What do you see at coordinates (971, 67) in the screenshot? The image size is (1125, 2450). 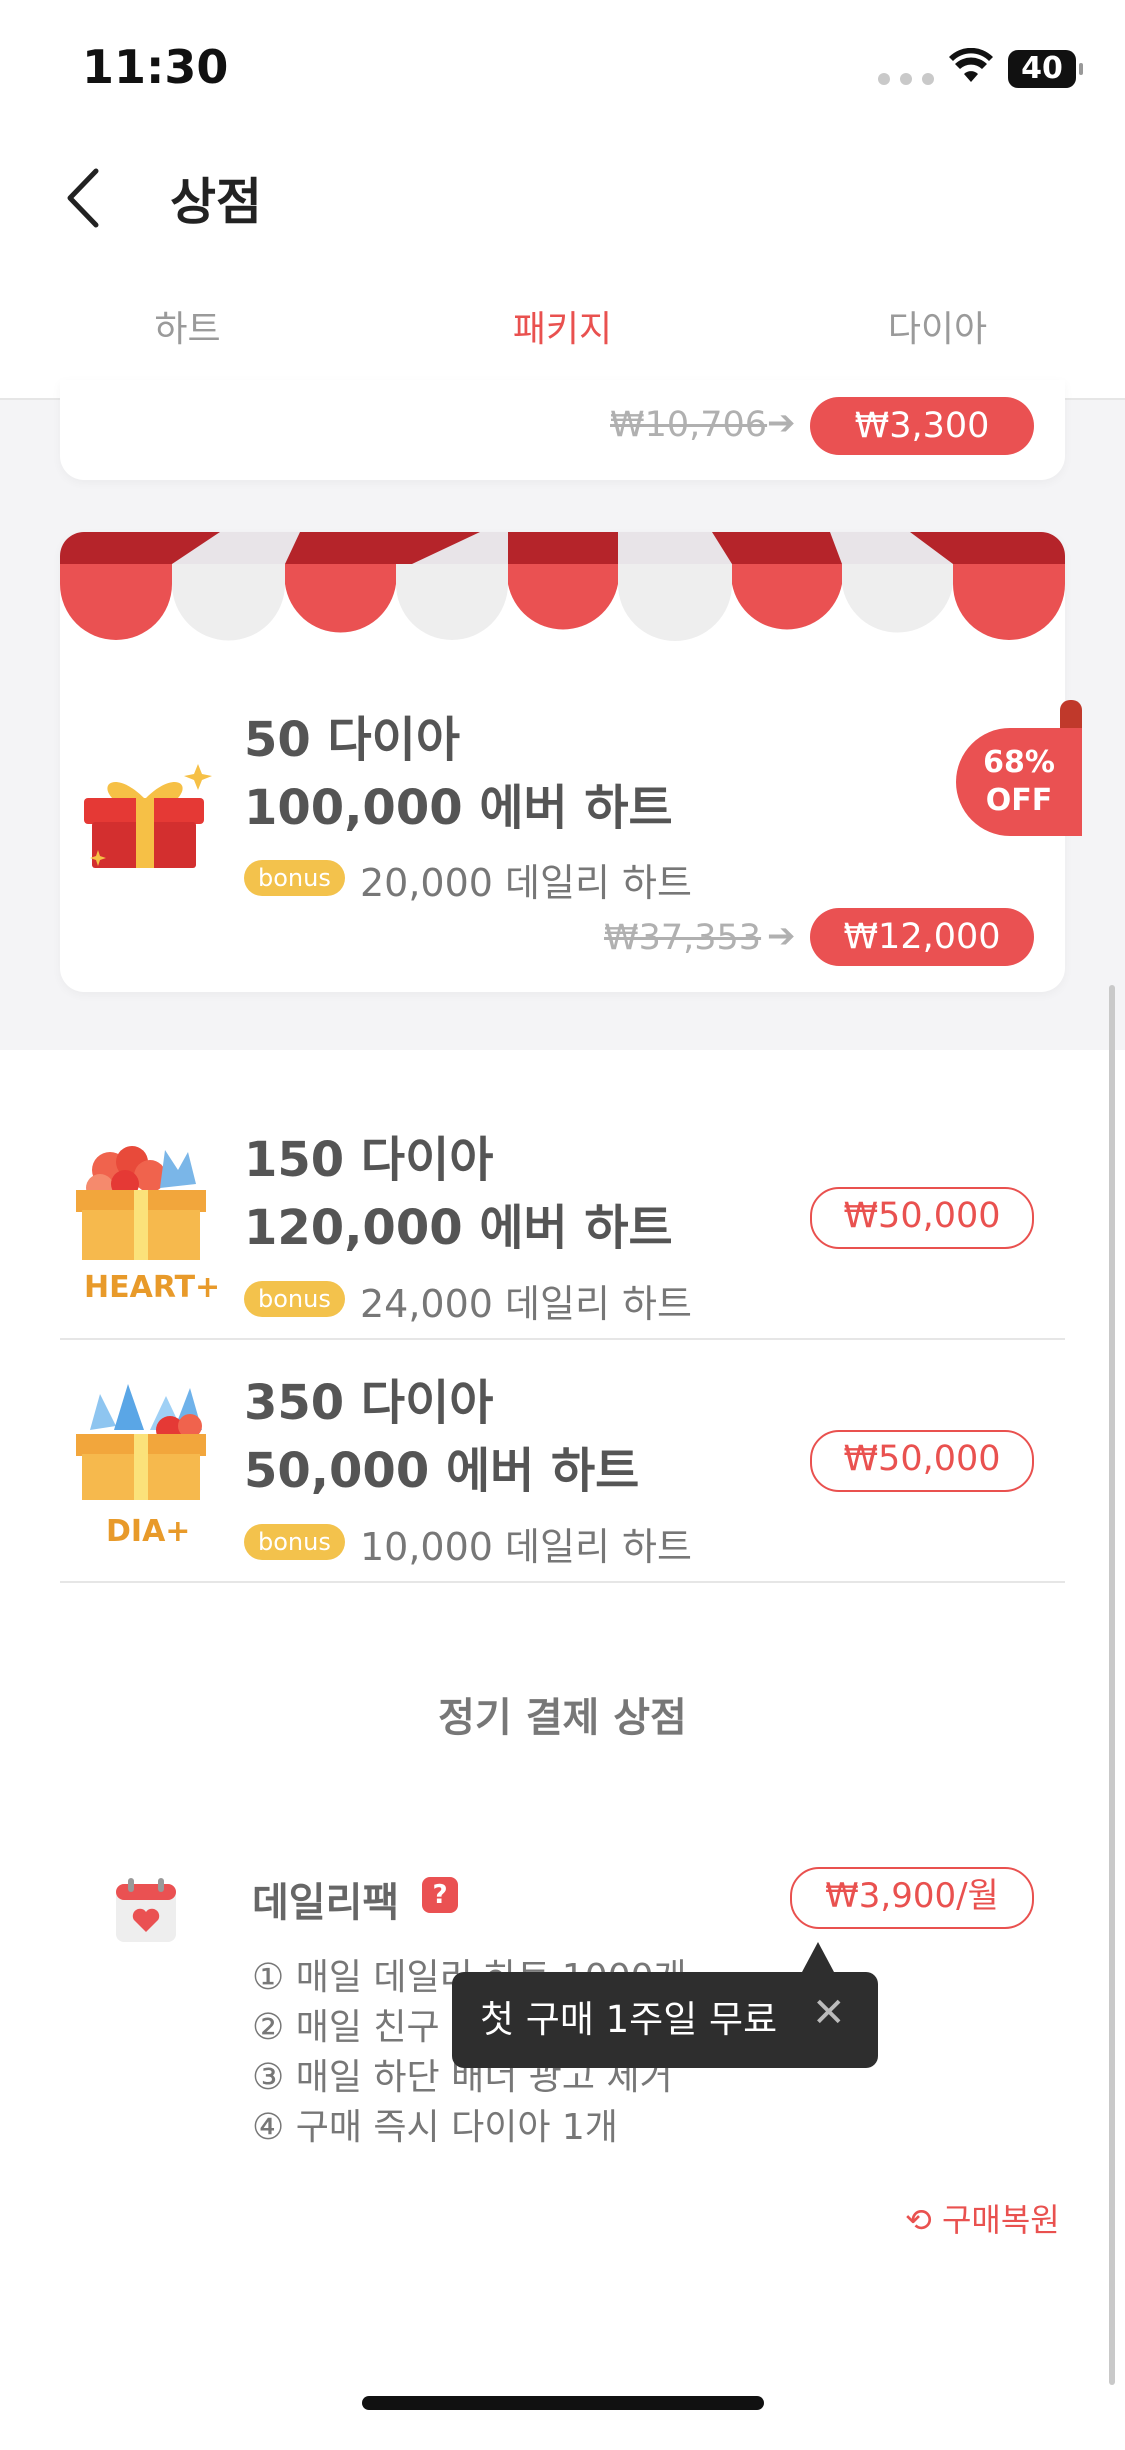 I see `wifi-icon` at bounding box center [971, 67].